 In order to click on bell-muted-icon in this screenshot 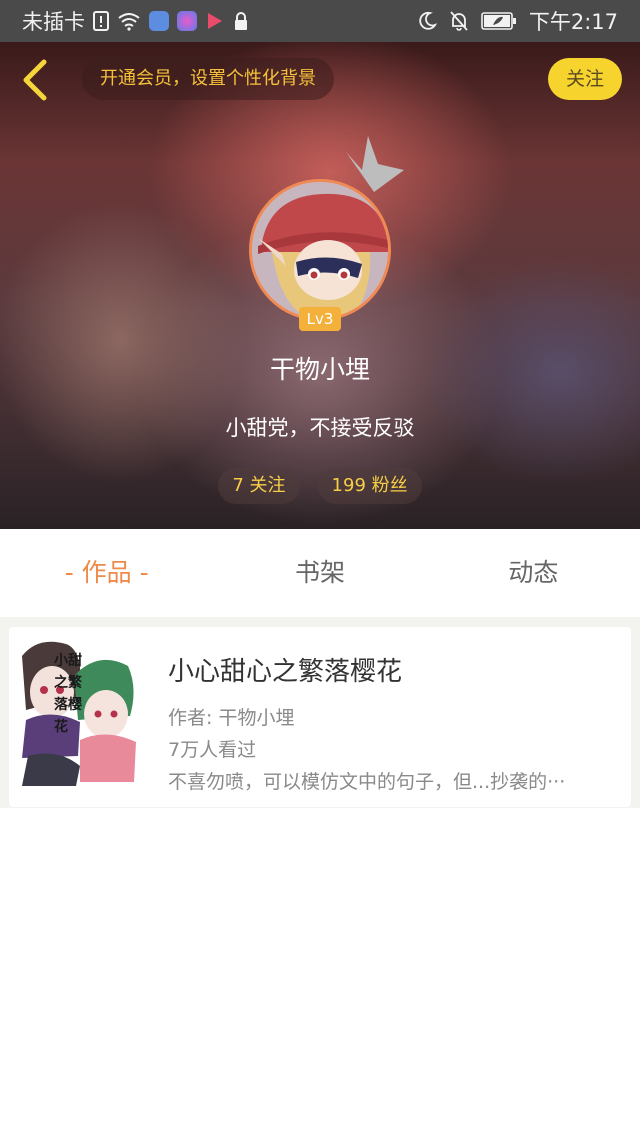, I will do `click(459, 21)`.